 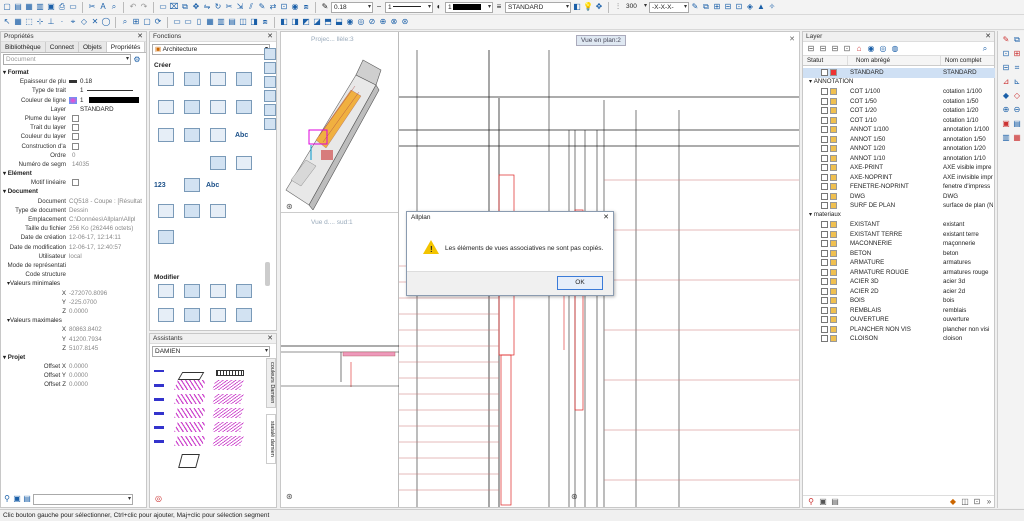 What do you see at coordinates (899, 102) in the screenshot?
I see `layer-row: COT 1/50 cotation 1/50` at bounding box center [899, 102].